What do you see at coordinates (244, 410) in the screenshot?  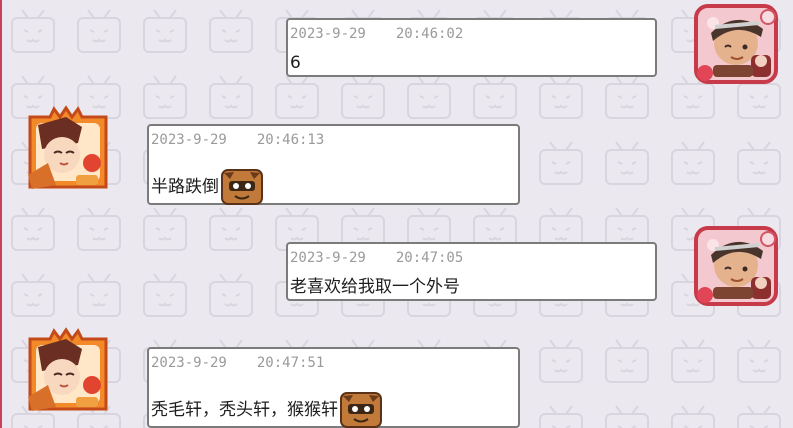 I see `message-text-content: 秃毛轩，秃头轩，猴猴轩` at bounding box center [244, 410].